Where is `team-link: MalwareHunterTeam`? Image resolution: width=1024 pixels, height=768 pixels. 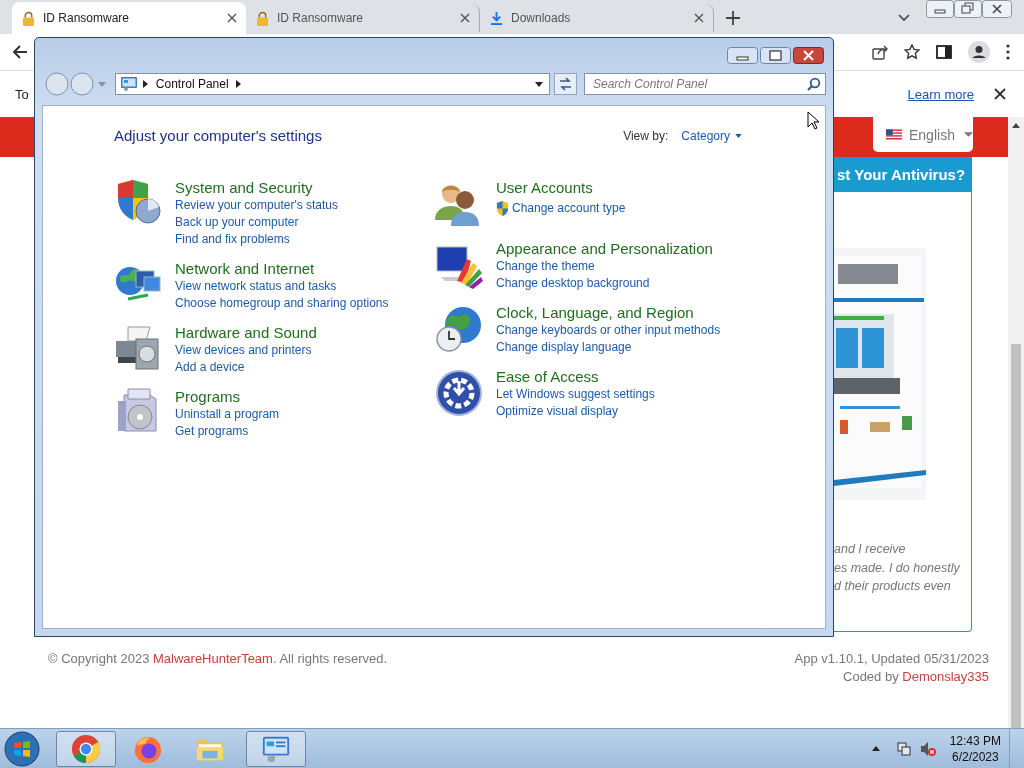 team-link: MalwareHunterTeam is located at coordinates (213, 658).